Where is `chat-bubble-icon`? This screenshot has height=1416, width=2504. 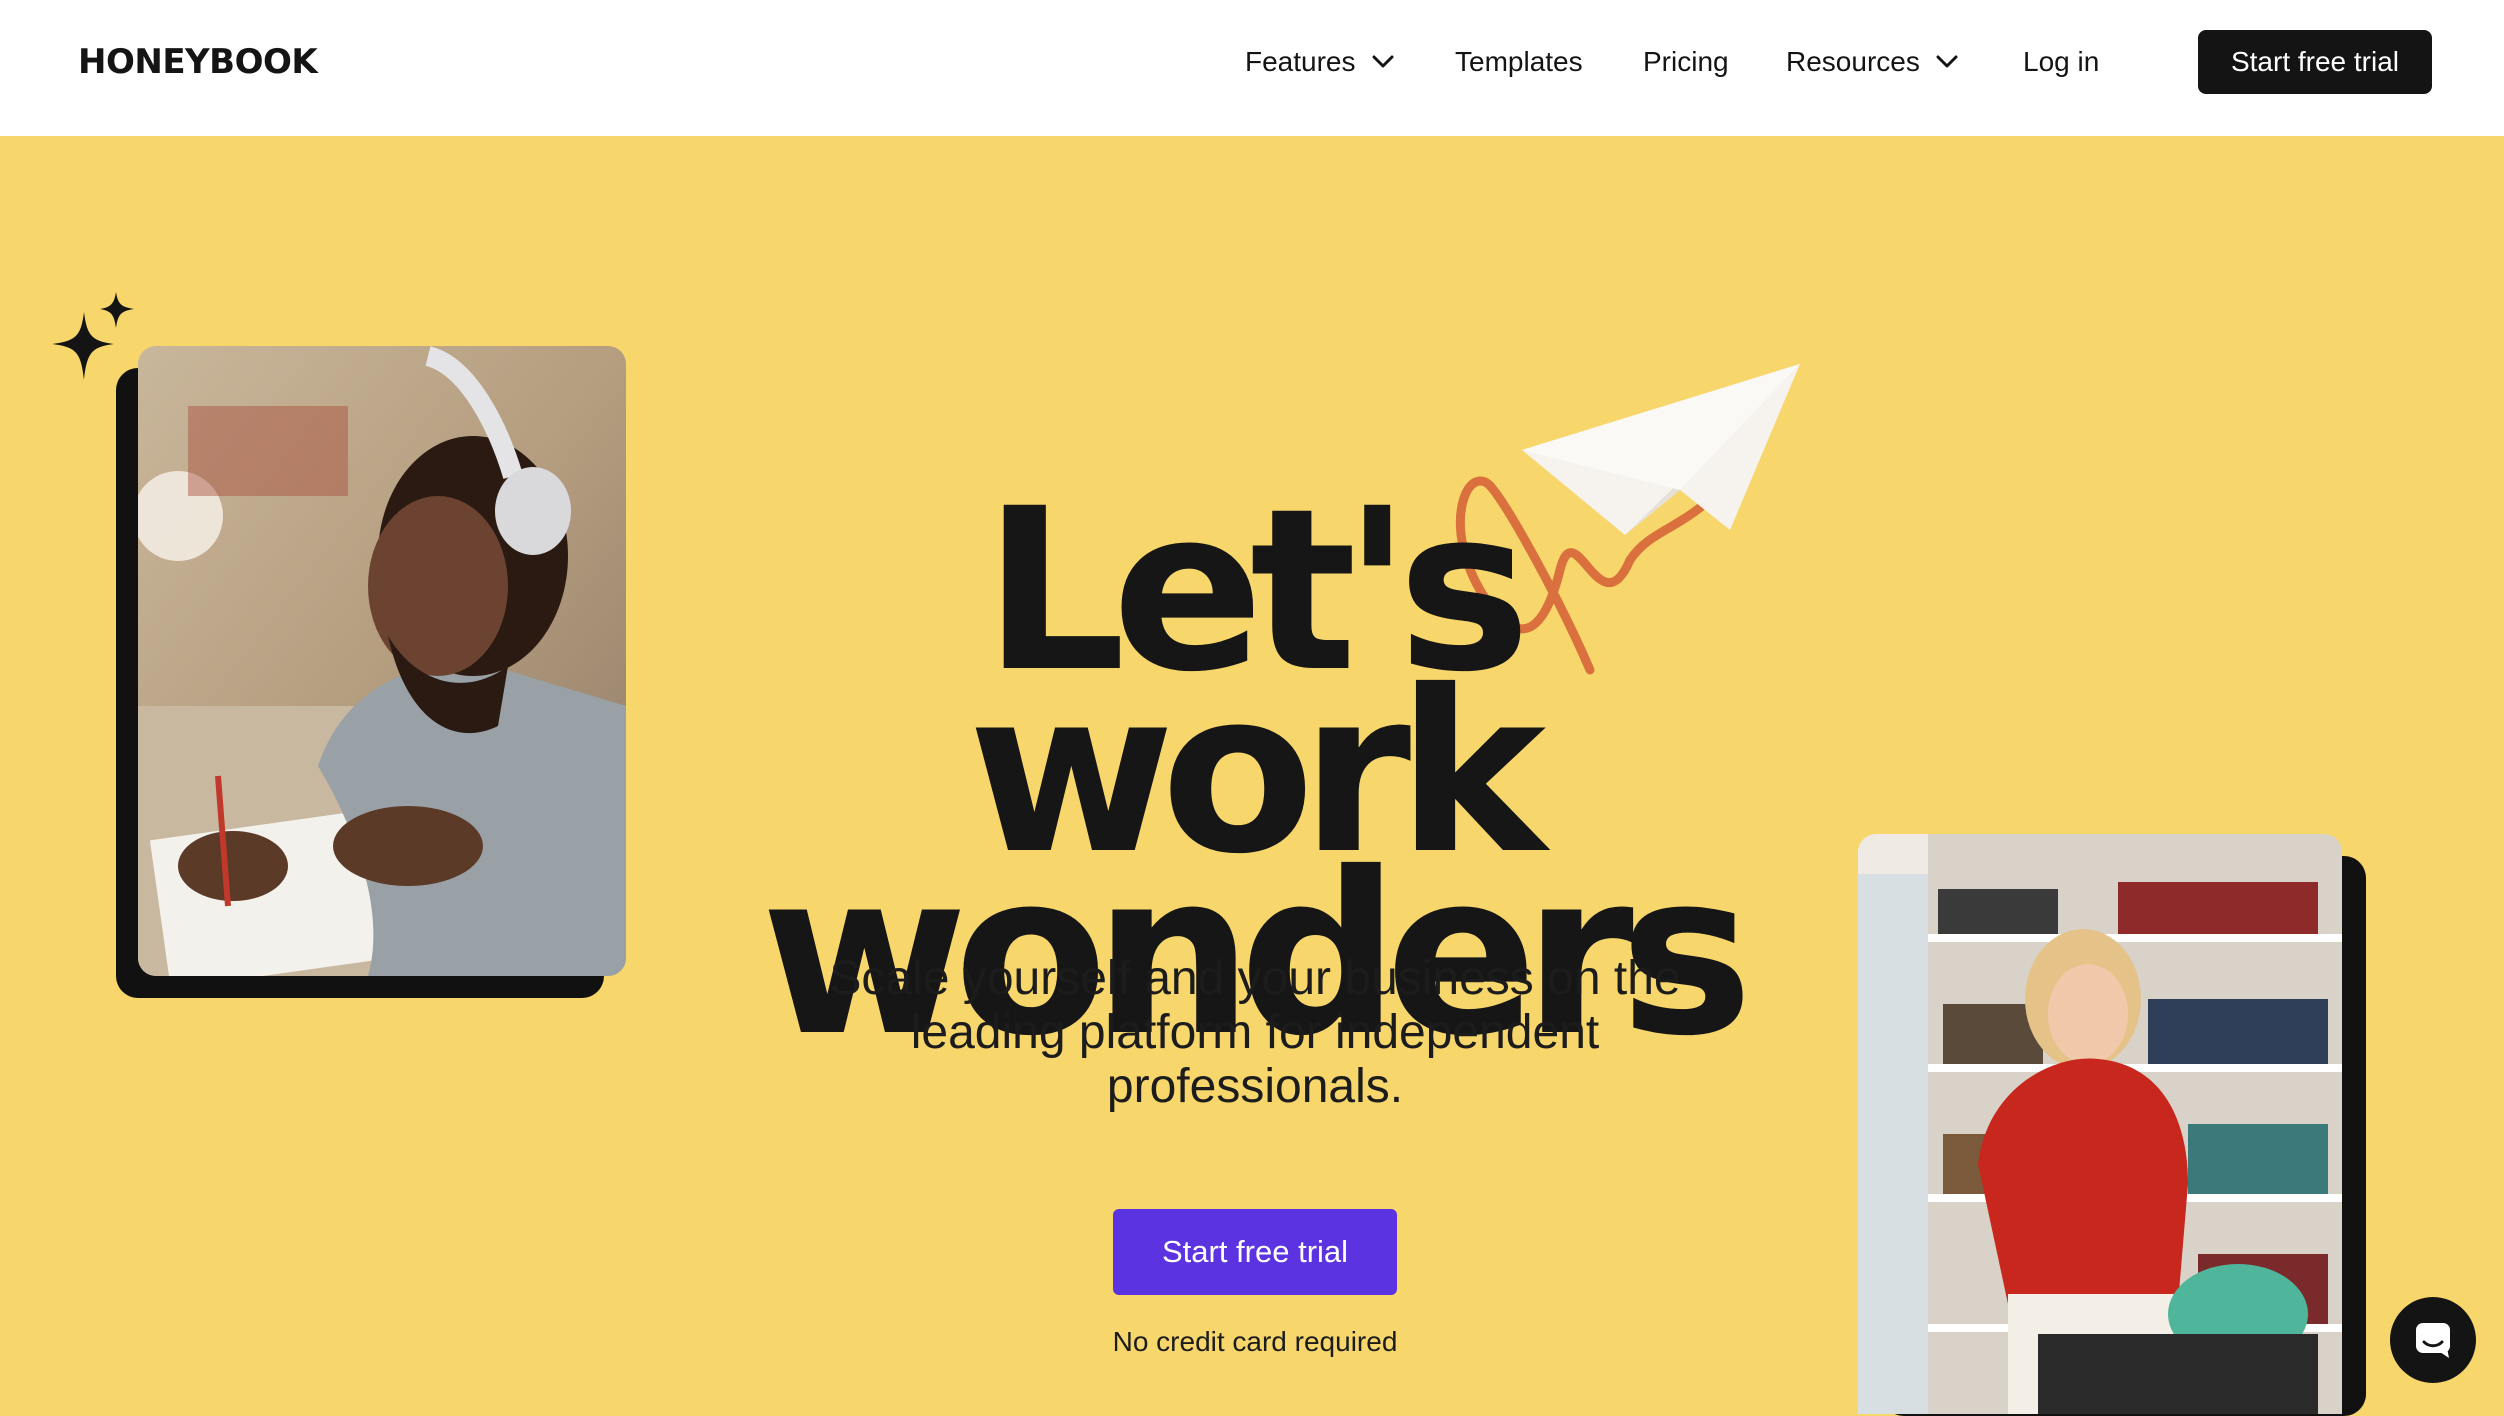 chat-bubble-icon is located at coordinates (2433, 1340).